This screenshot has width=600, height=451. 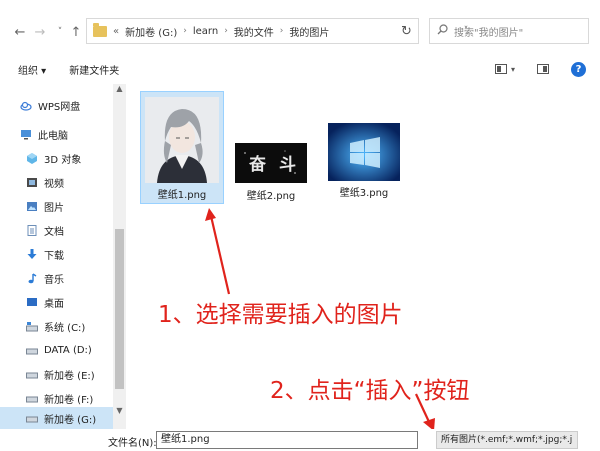 I want to click on sidebar-item-label: 文档, so click(x=54, y=232).